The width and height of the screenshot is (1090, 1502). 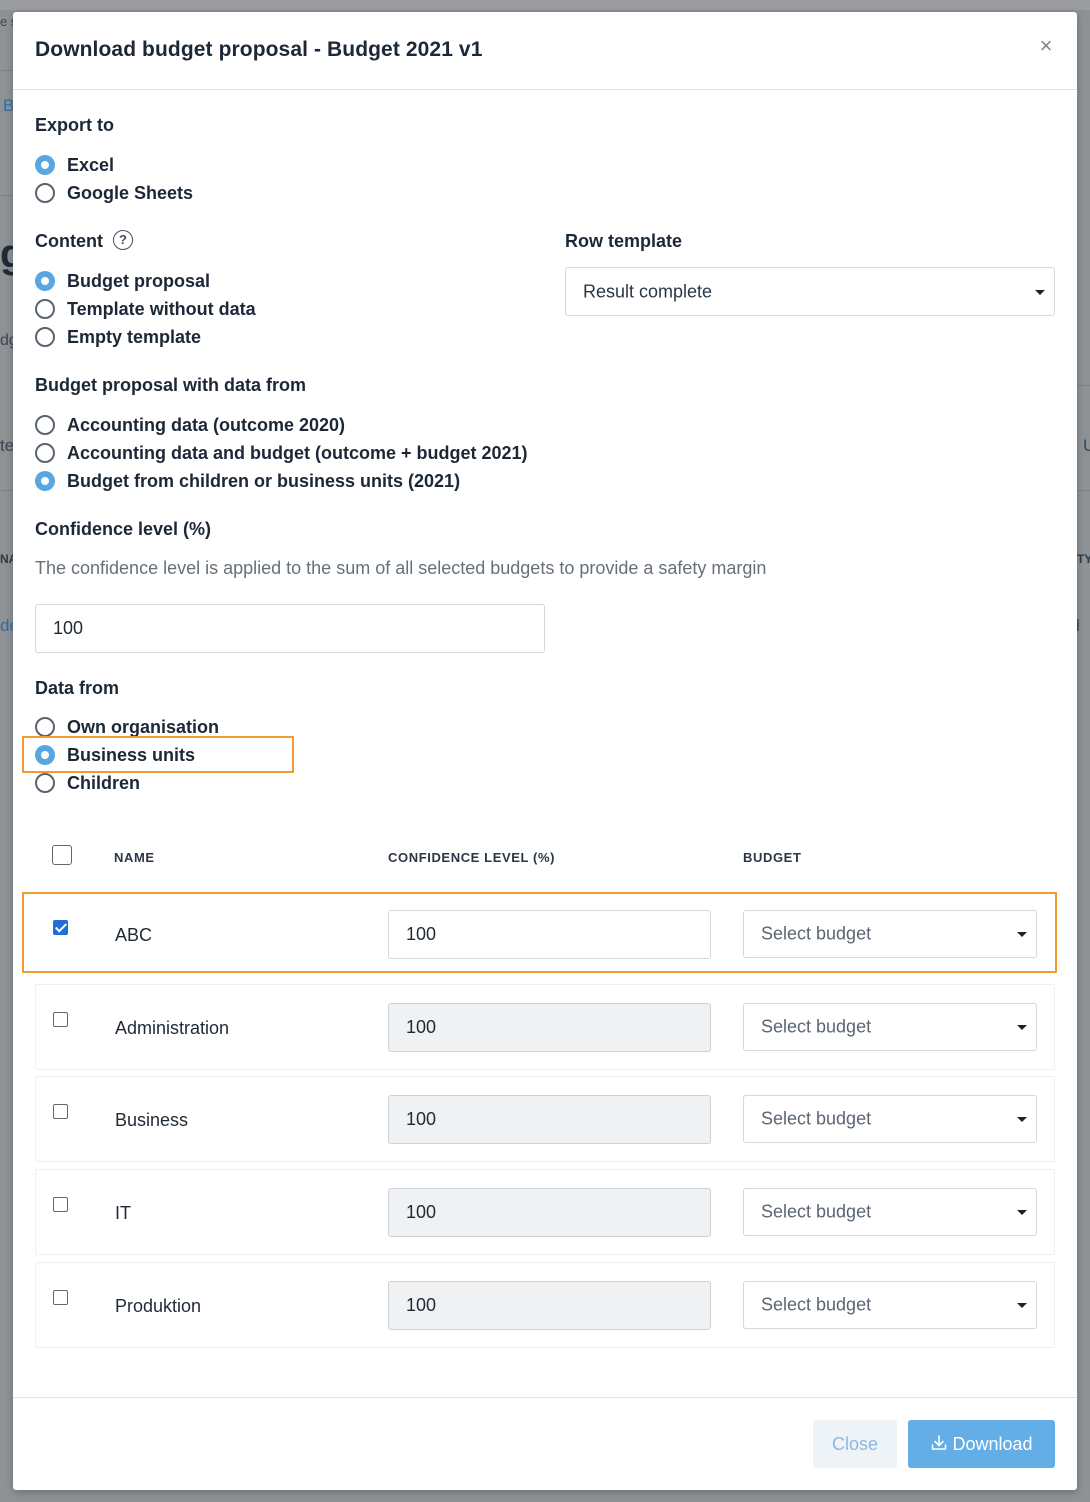 What do you see at coordinates (134, 336) in the screenshot?
I see `radio-label: Empty template` at bounding box center [134, 336].